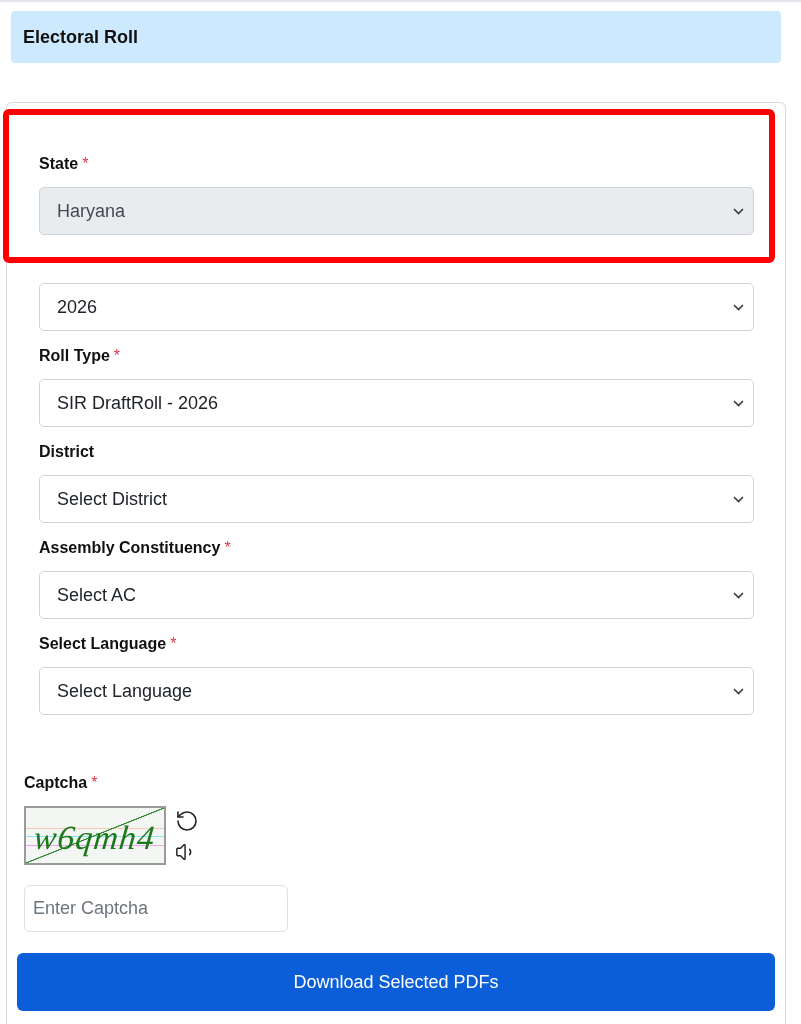  Describe the element at coordinates (396, 595) in the screenshot. I see `dropdown-field: Select AC` at that location.